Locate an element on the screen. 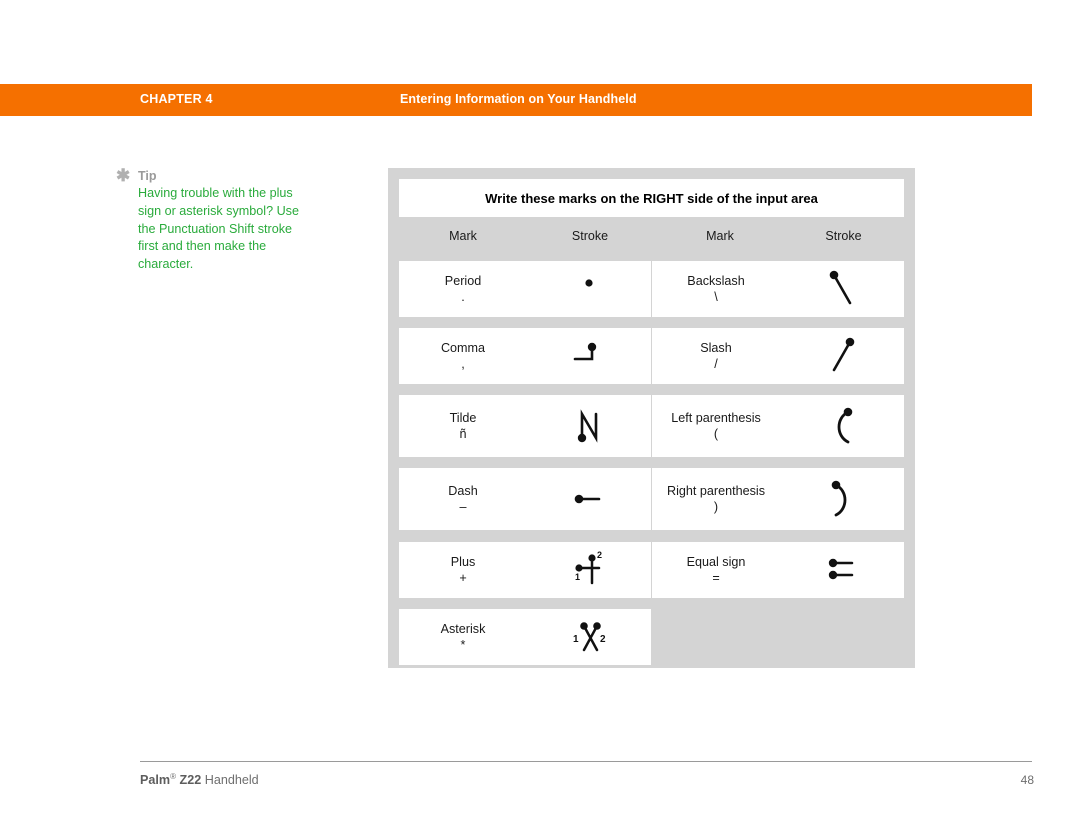  table-row-slash: Slash / is located at coordinates (778, 356).